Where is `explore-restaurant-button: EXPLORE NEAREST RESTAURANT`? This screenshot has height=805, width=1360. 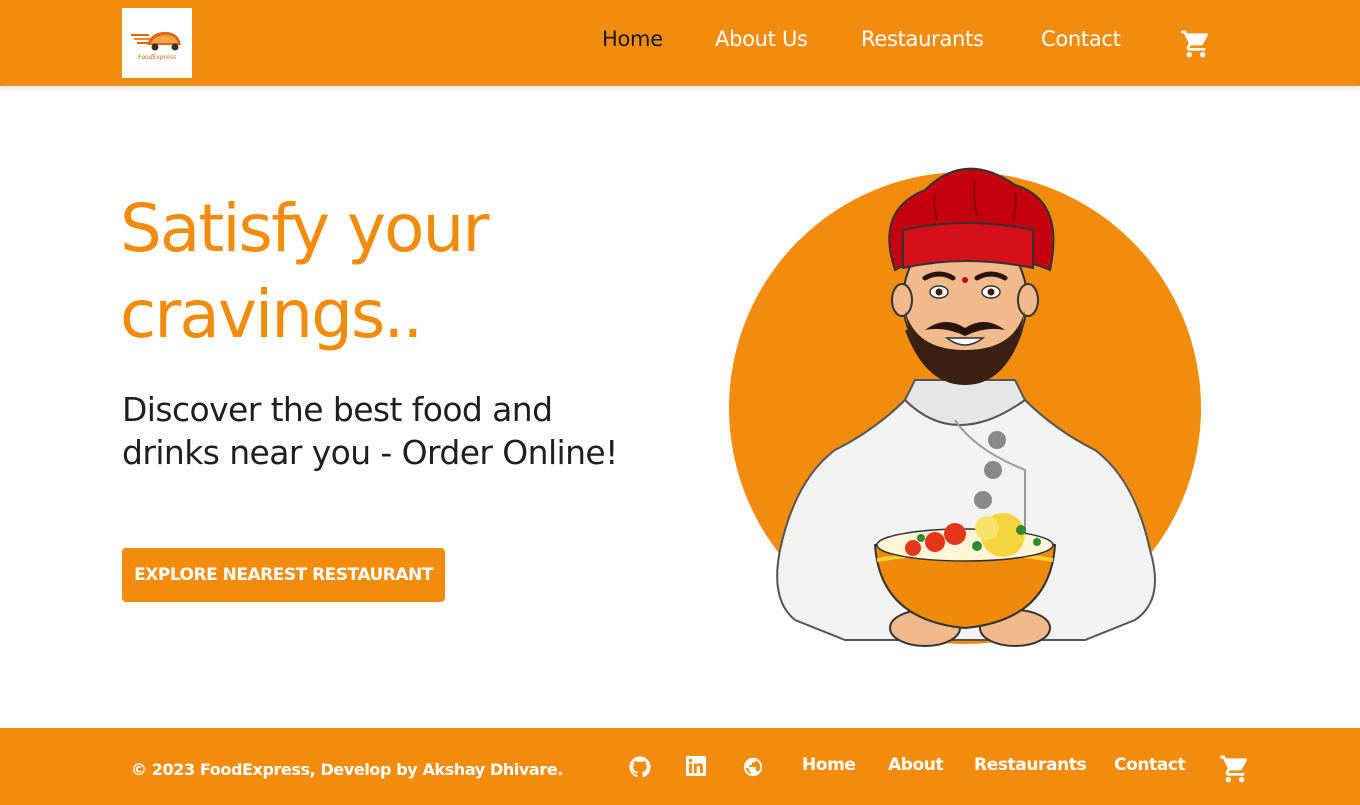
explore-restaurant-button: EXPLORE NEAREST RESTAURANT is located at coordinates (283, 575).